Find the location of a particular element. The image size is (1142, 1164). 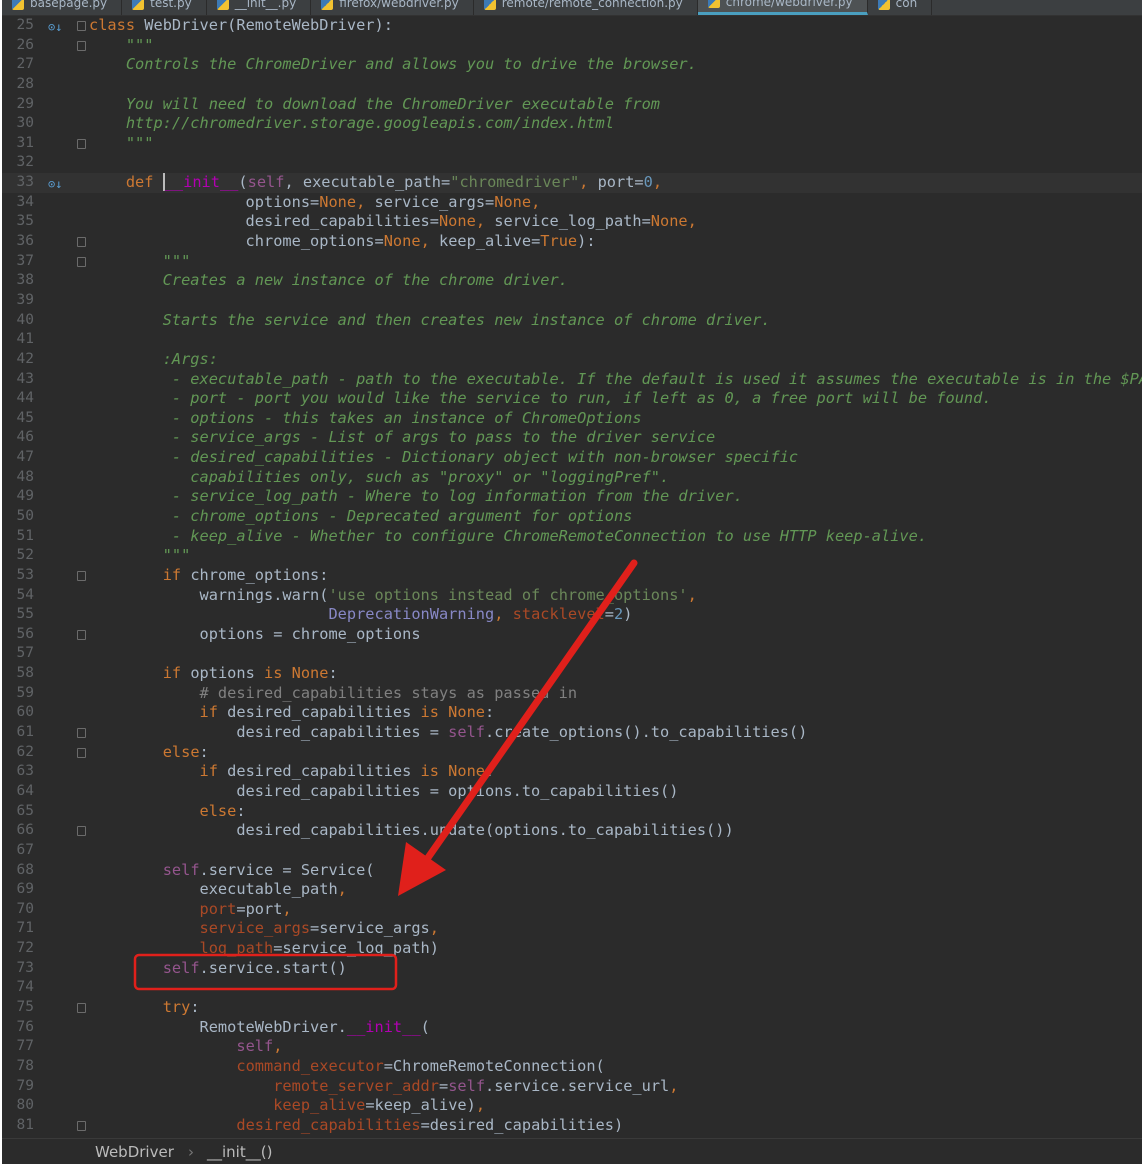

tab-0: basepage.py is located at coordinates (62, 7).